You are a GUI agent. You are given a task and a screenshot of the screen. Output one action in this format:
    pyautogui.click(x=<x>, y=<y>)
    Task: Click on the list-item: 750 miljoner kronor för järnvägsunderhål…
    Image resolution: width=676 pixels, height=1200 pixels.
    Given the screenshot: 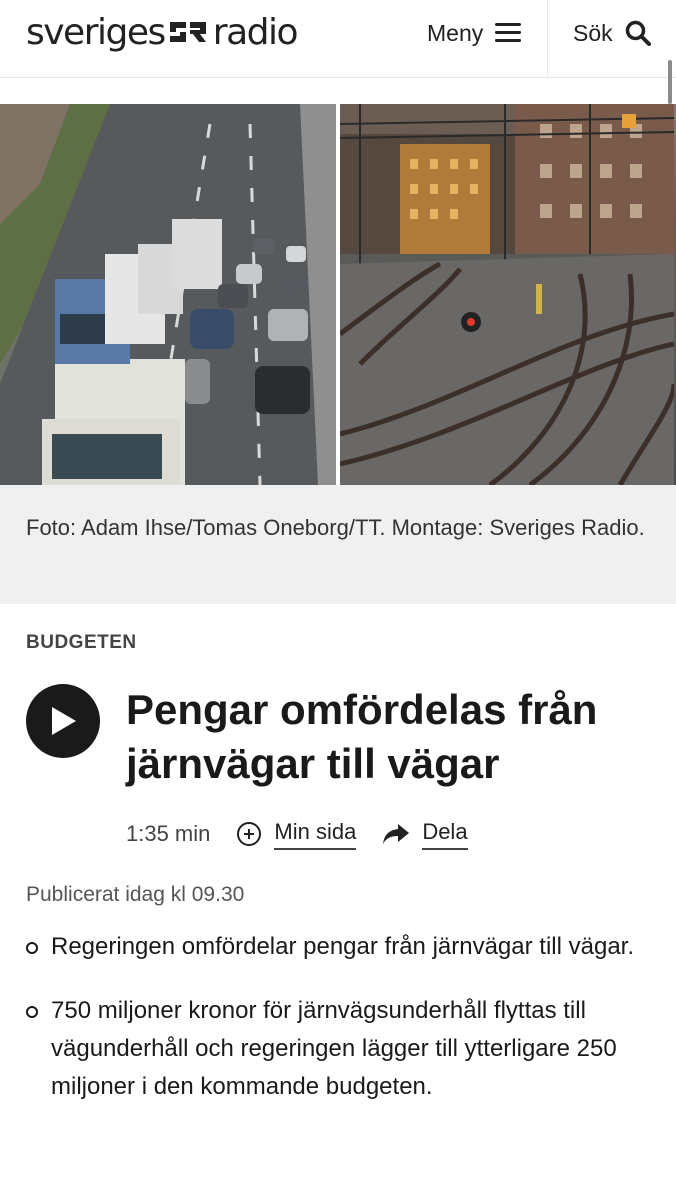 What is the action you would take?
    pyautogui.click(x=336, y=1049)
    